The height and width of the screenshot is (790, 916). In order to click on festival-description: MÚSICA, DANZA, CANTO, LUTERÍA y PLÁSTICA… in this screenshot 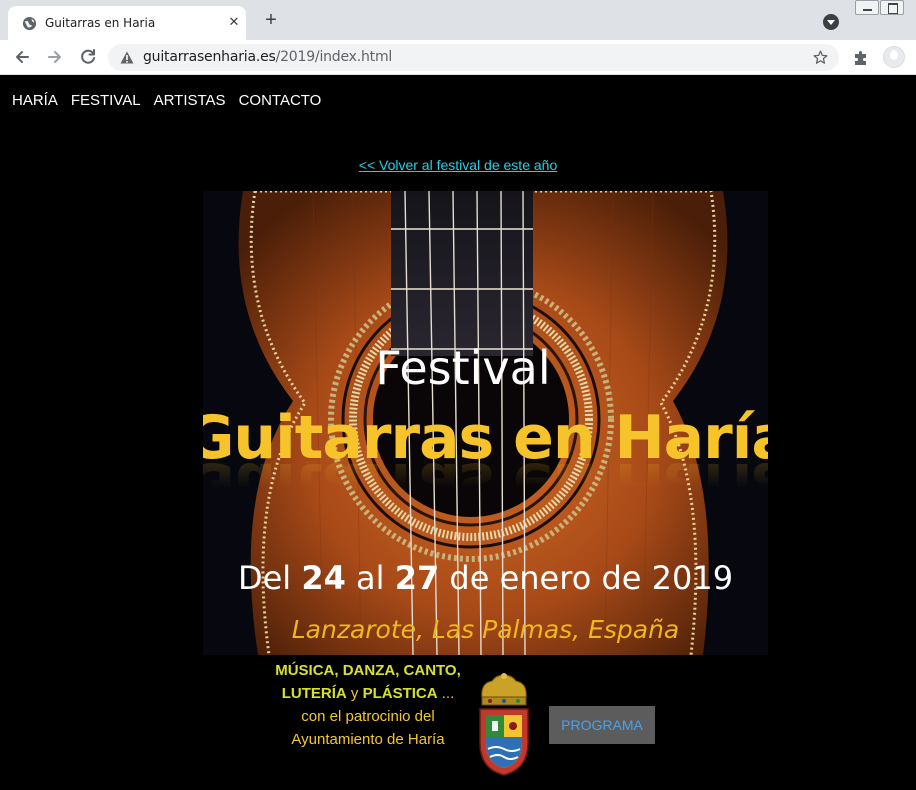, I will do `click(368, 705)`.